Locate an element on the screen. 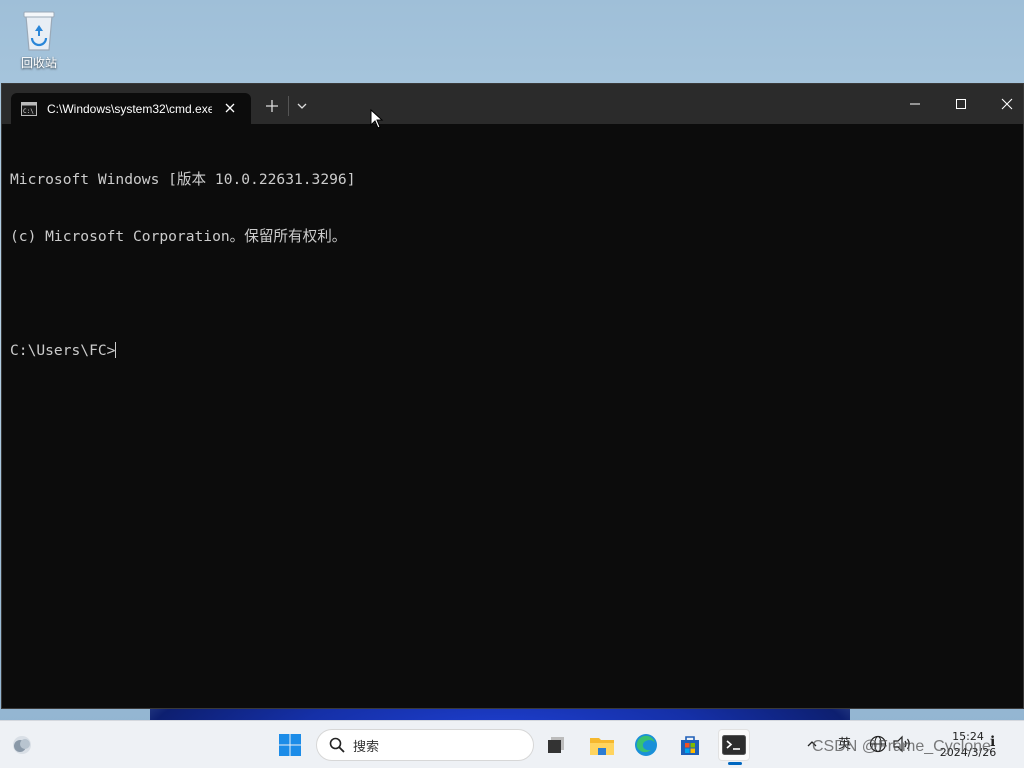 This screenshot has height=768, width=1024. maximize-icon is located at coordinates (961, 104).